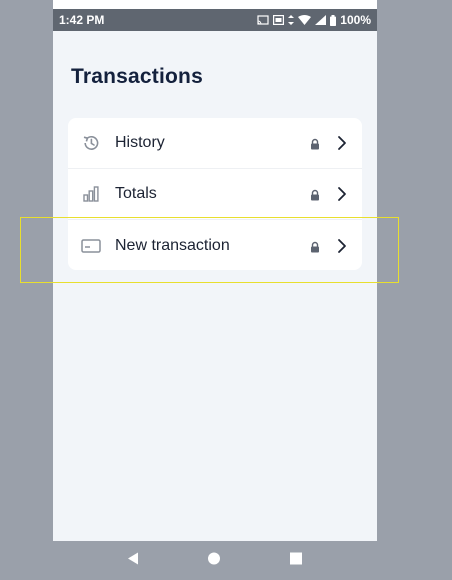  I want to click on top-strip, so click(215, 4).